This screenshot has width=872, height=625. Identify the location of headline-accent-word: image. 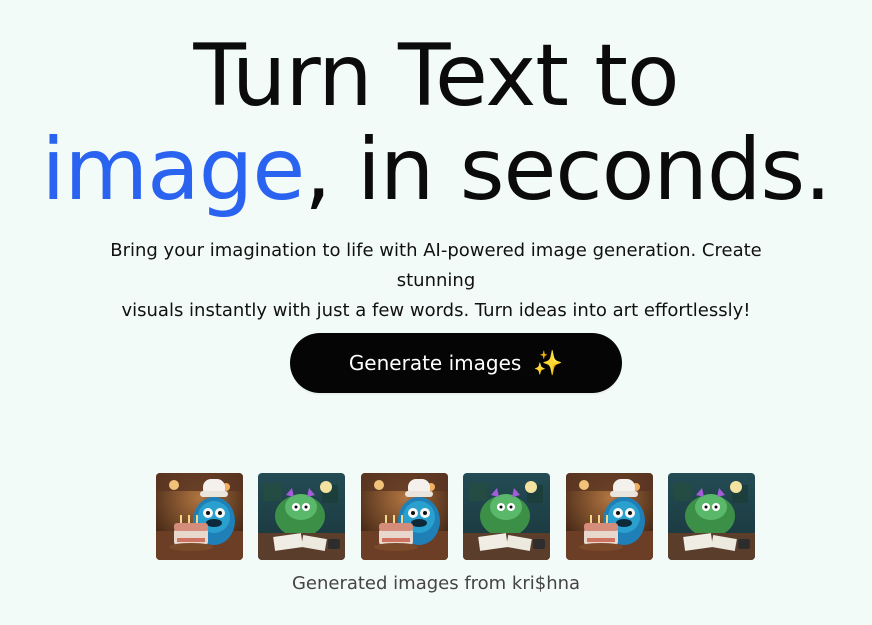
(173, 170).